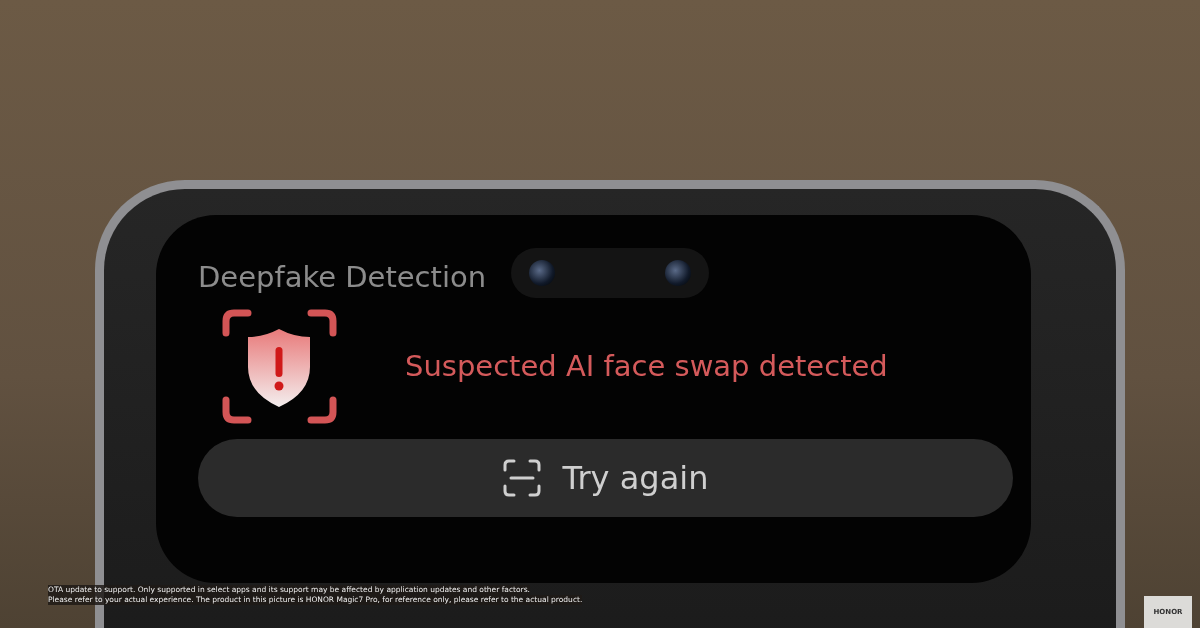 The height and width of the screenshot is (628, 1200). I want to click on try-again-button: Try again, so click(605, 478).